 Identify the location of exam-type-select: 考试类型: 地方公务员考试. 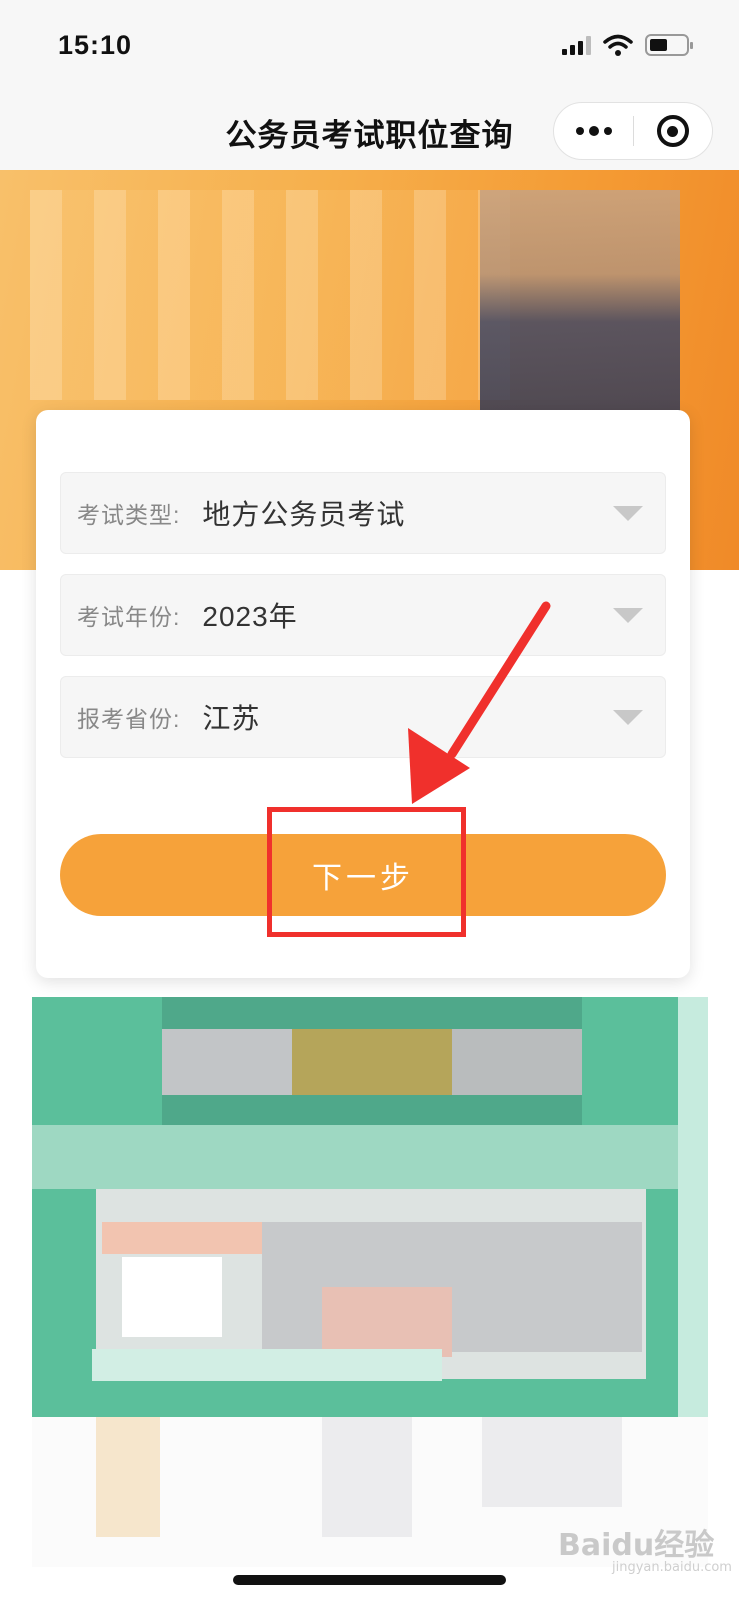
(363, 513).